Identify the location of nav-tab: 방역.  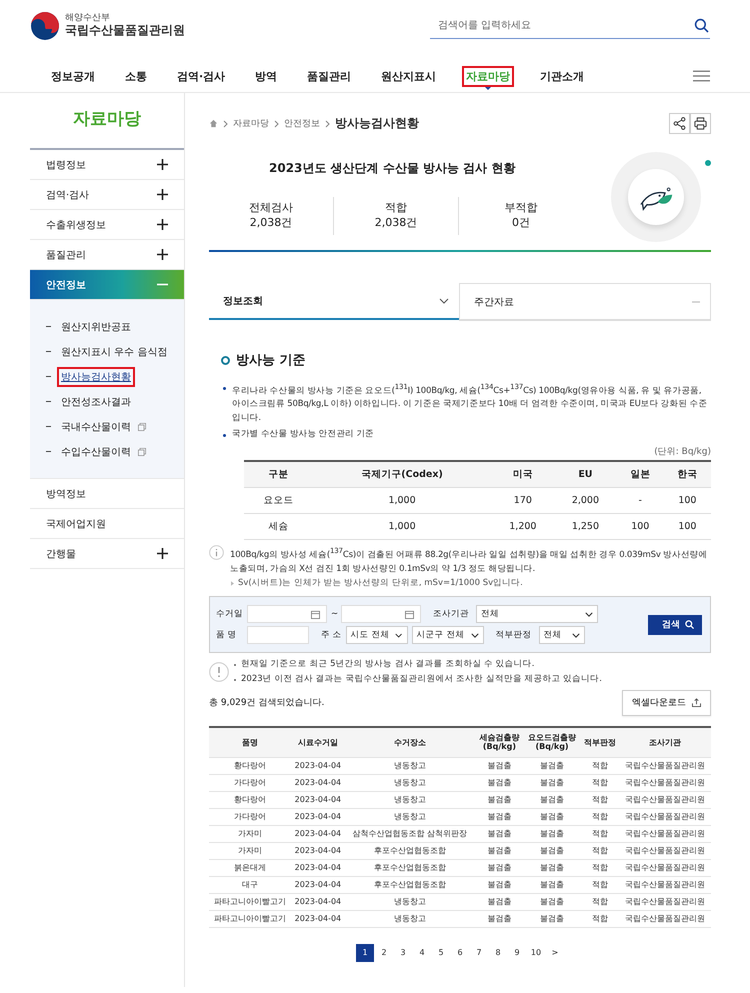
(266, 76).